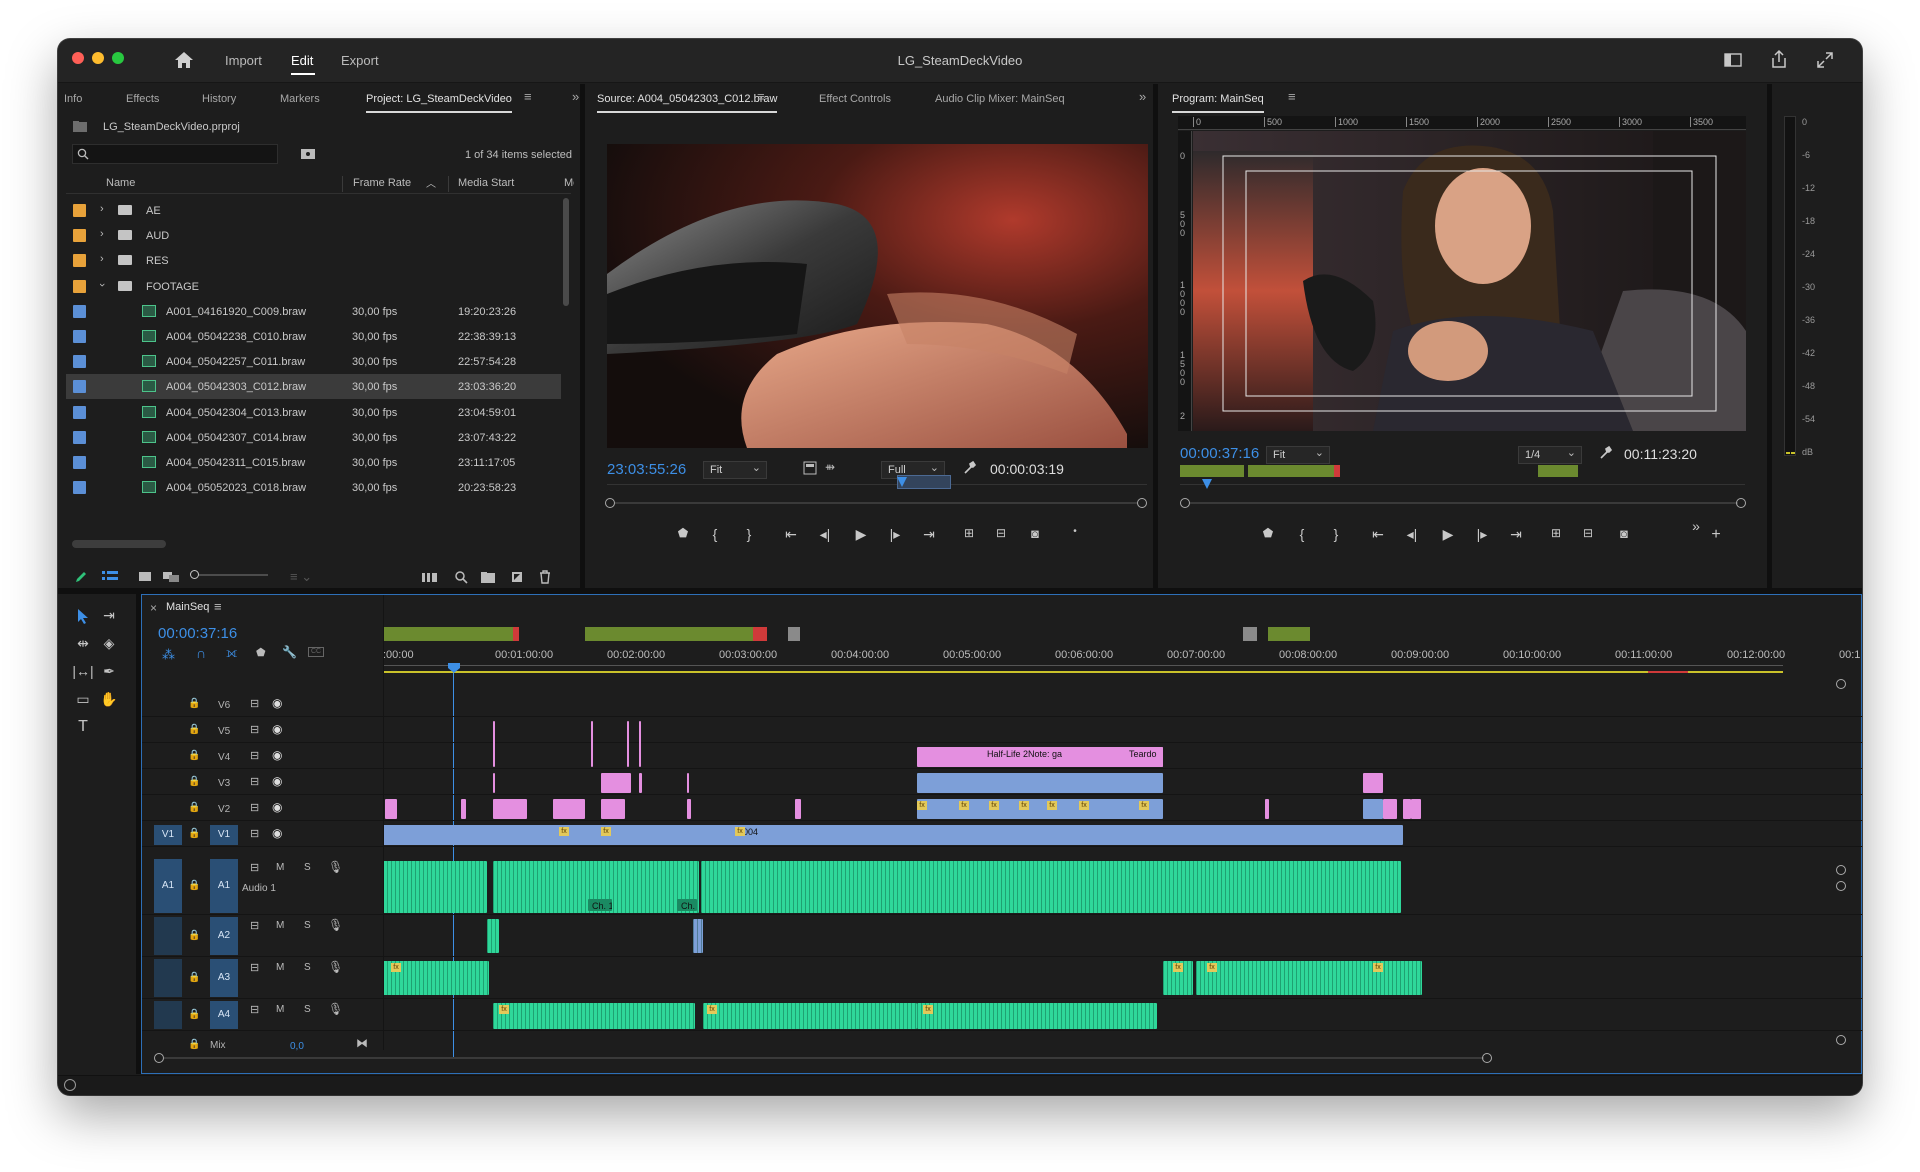 Image resolution: width=1920 pixels, height=1172 pixels. What do you see at coordinates (79, 236) in the screenshot?
I see `bin-color-swatch` at bounding box center [79, 236].